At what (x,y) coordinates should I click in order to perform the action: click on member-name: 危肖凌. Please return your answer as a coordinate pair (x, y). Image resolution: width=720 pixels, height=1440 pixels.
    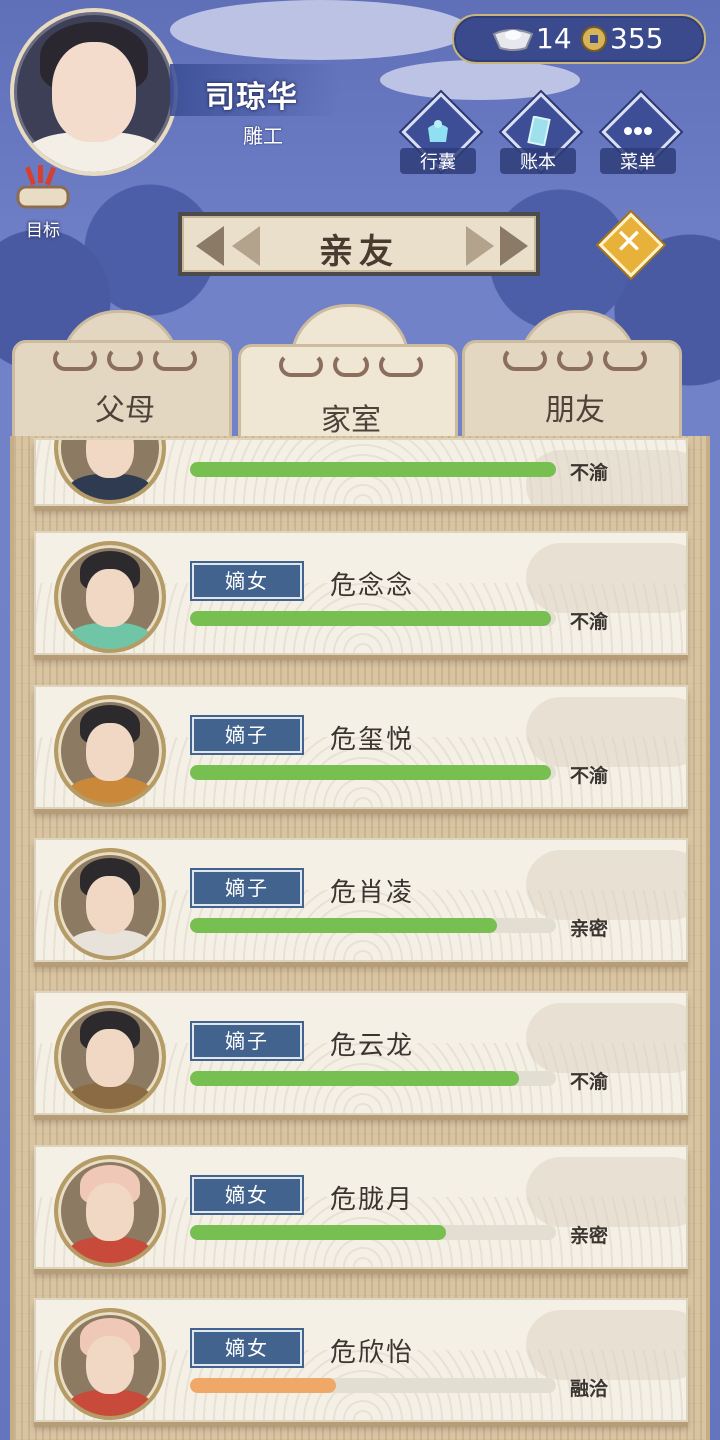
    Looking at the image, I should click on (372, 893).